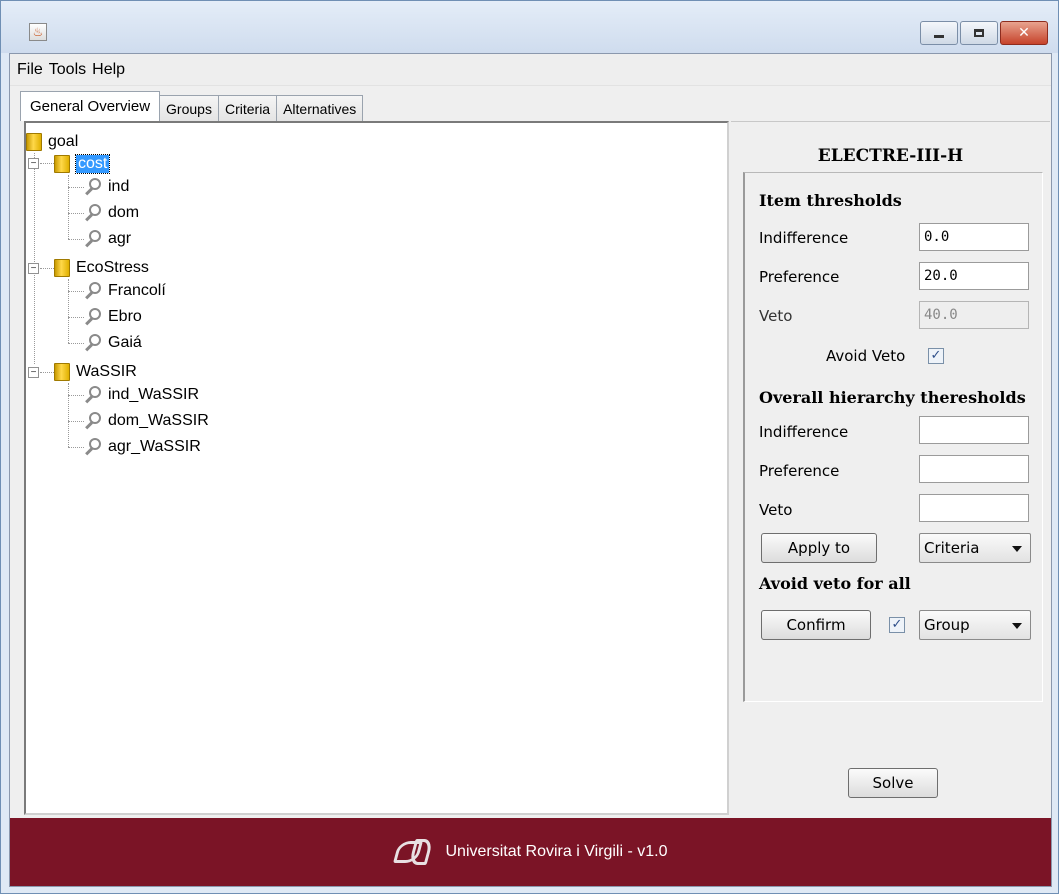 The height and width of the screenshot is (894, 1059). What do you see at coordinates (108, 70) in the screenshot?
I see `menu-help: Help` at bounding box center [108, 70].